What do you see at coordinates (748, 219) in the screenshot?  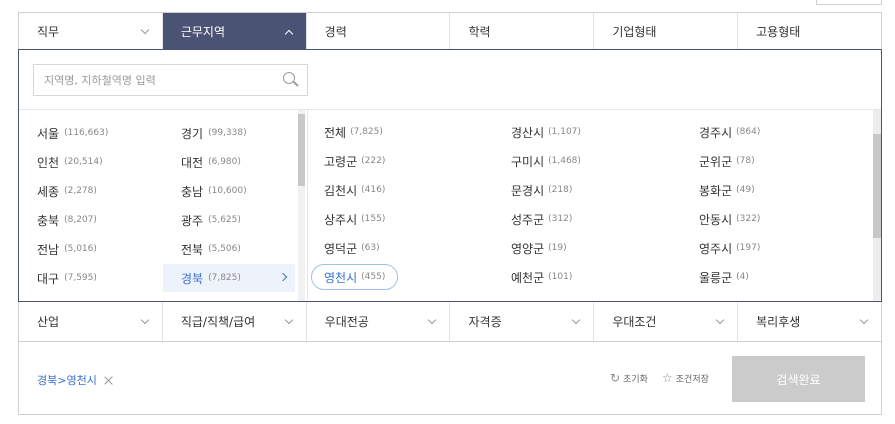 I see `city-count: (322)` at bounding box center [748, 219].